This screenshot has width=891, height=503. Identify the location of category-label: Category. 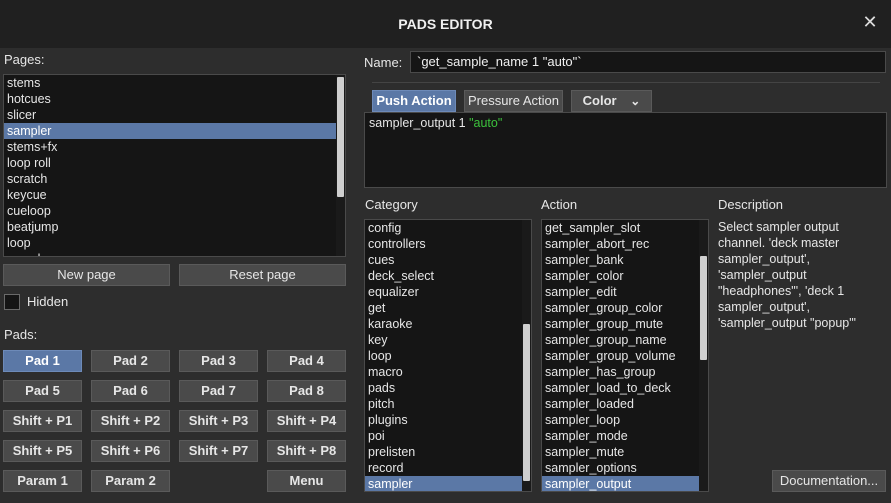
(391, 204).